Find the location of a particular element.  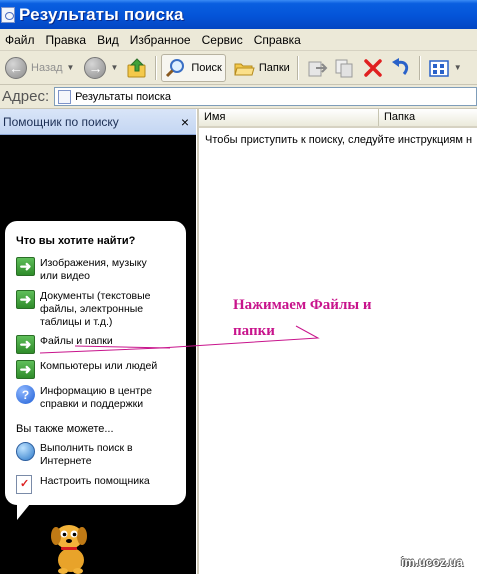

undo-icon is located at coordinates (399, 66).